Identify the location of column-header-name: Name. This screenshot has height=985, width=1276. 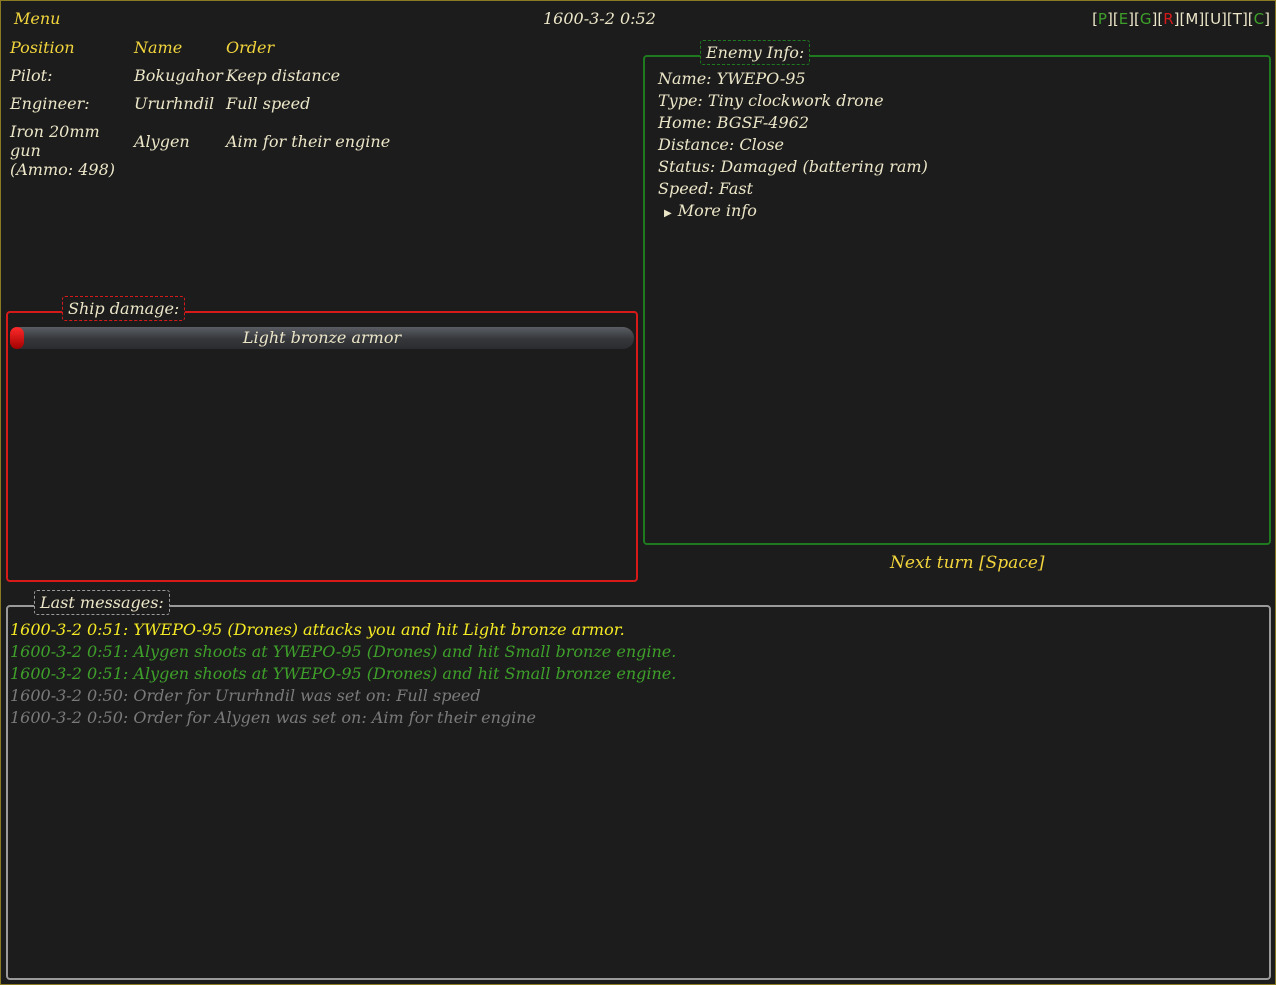
(158, 47).